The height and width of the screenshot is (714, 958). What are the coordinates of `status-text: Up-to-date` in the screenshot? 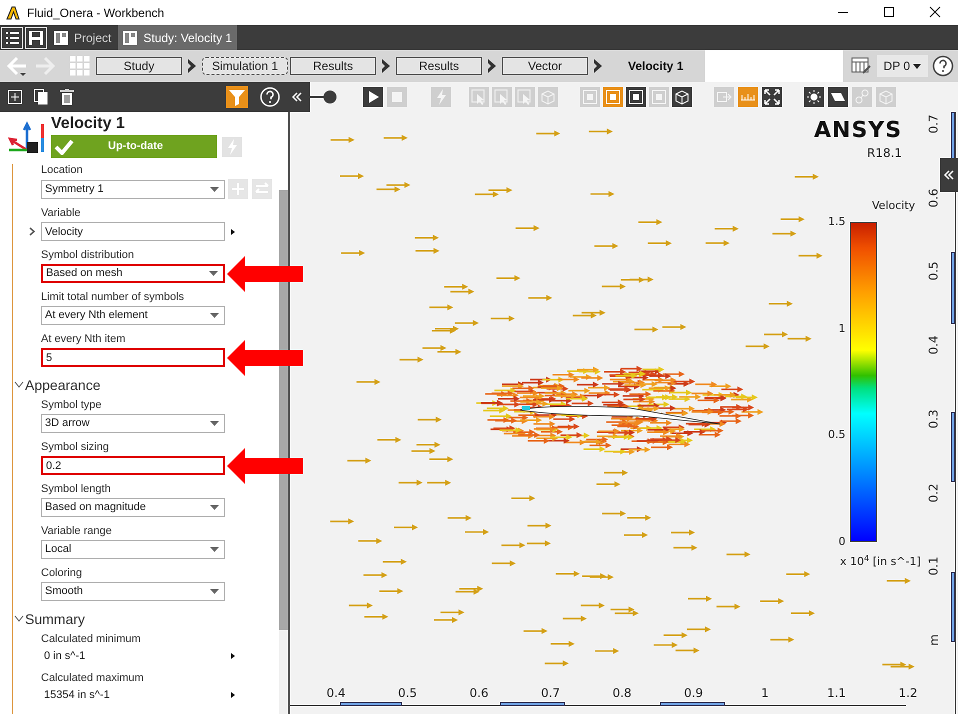 It's located at (135, 146).